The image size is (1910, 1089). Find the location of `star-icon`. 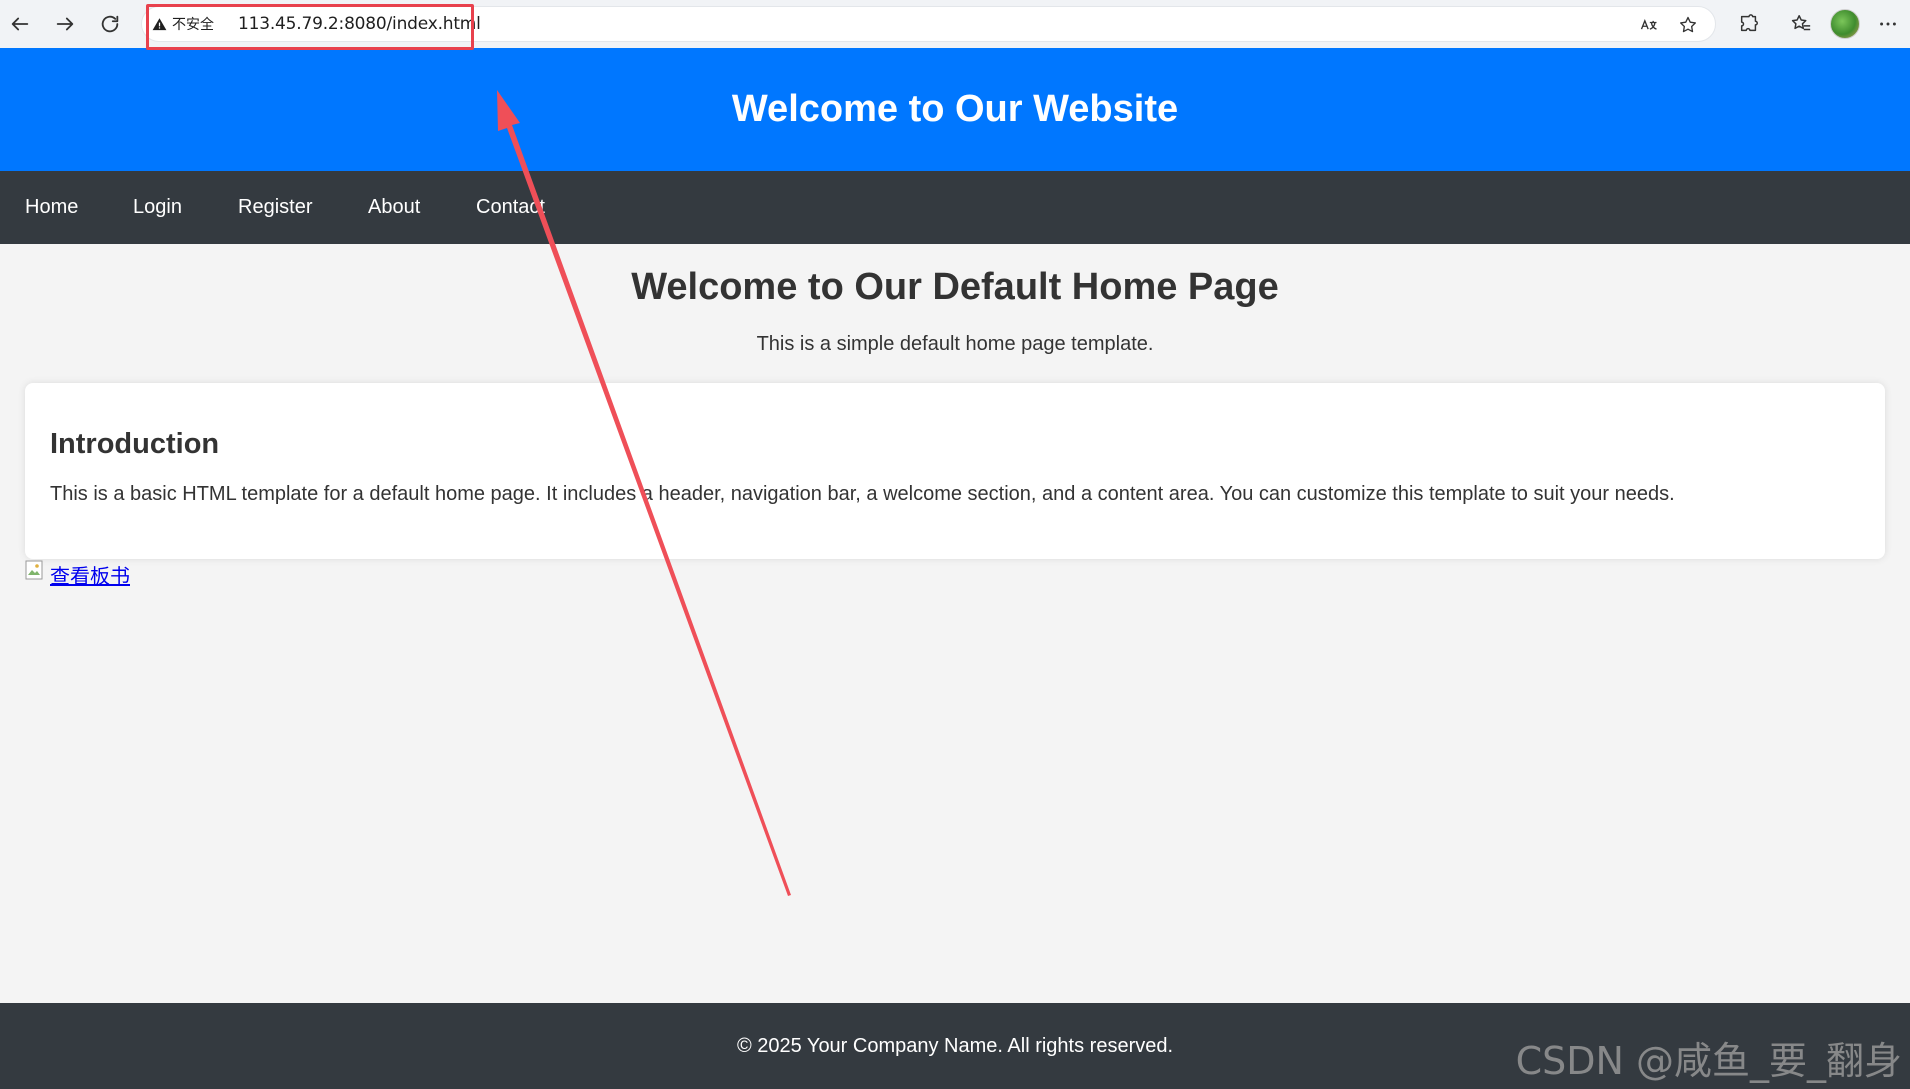

star-icon is located at coordinates (1688, 24).